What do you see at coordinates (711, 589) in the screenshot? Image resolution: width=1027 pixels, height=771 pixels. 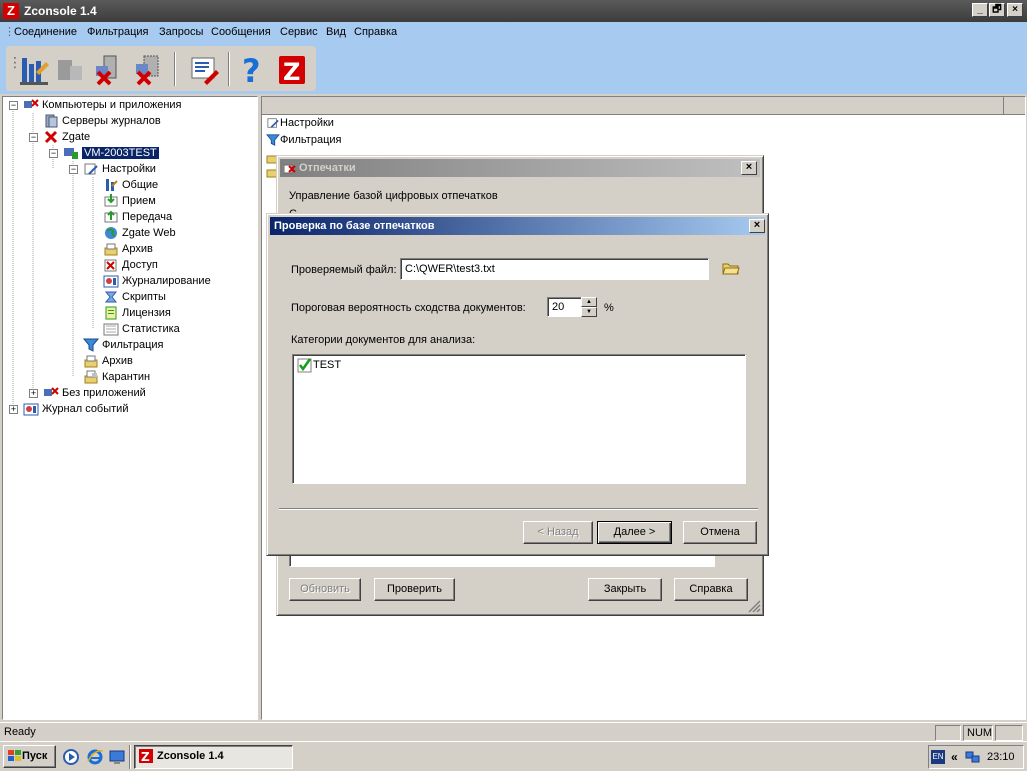 I see `help-button: Справка` at bounding box center [711, 589].